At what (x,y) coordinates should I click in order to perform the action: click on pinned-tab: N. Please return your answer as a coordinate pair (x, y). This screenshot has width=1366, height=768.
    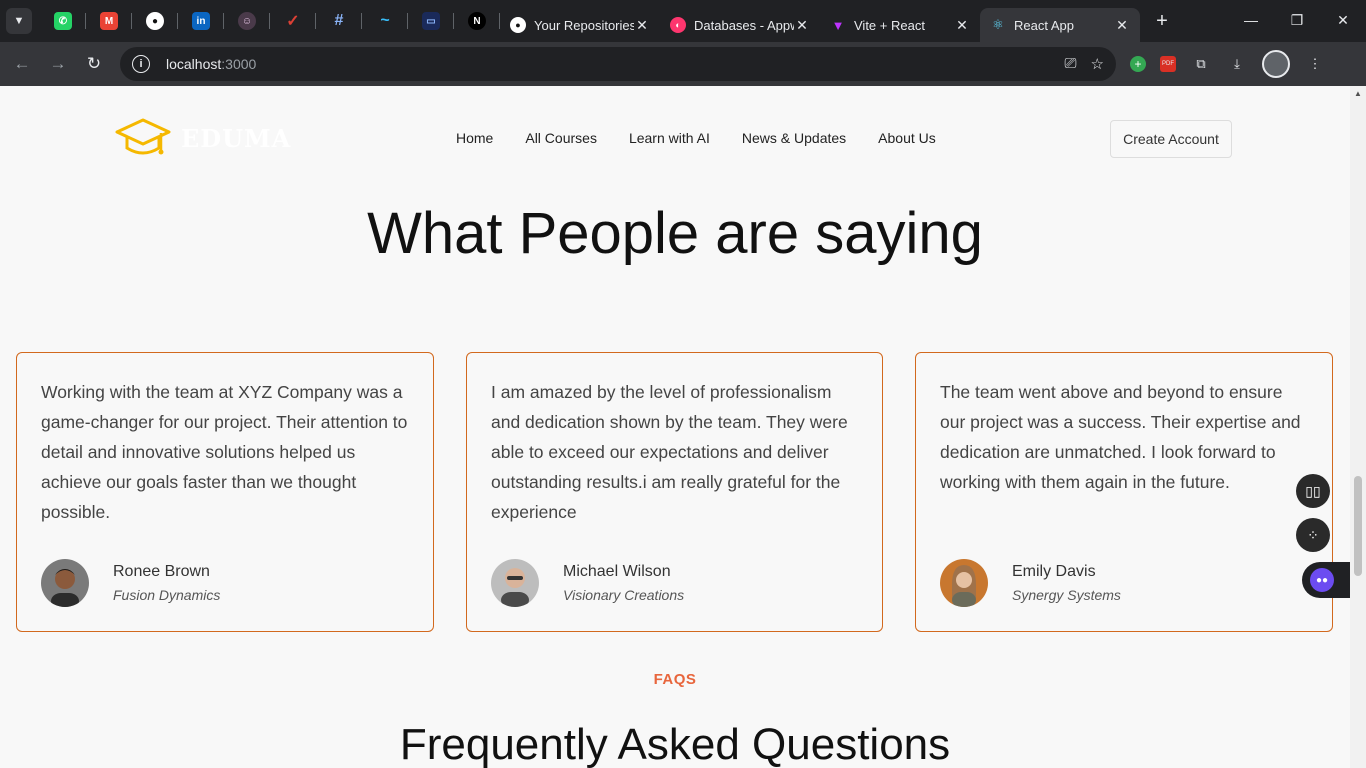
    Looking at the image, I should click on (477, 21).